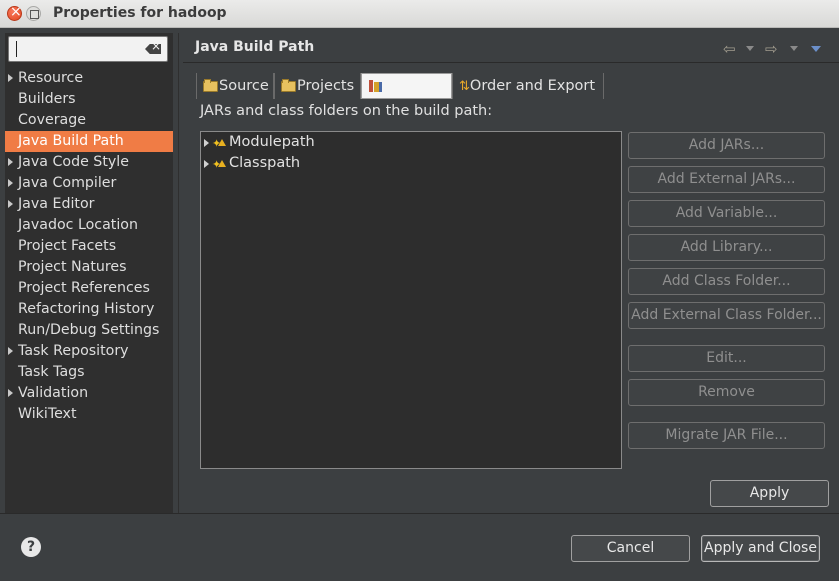  Describe the element at coordinates (16, 49) in the screenshot. I see `text-caret` at that location.